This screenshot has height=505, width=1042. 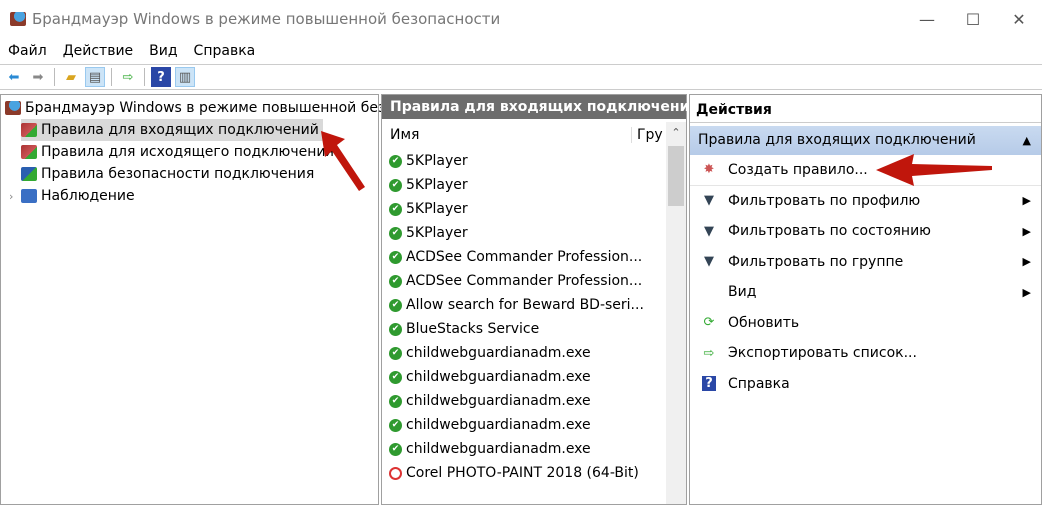 I want to click on column-group: Гру, so click(x=647, y=135).